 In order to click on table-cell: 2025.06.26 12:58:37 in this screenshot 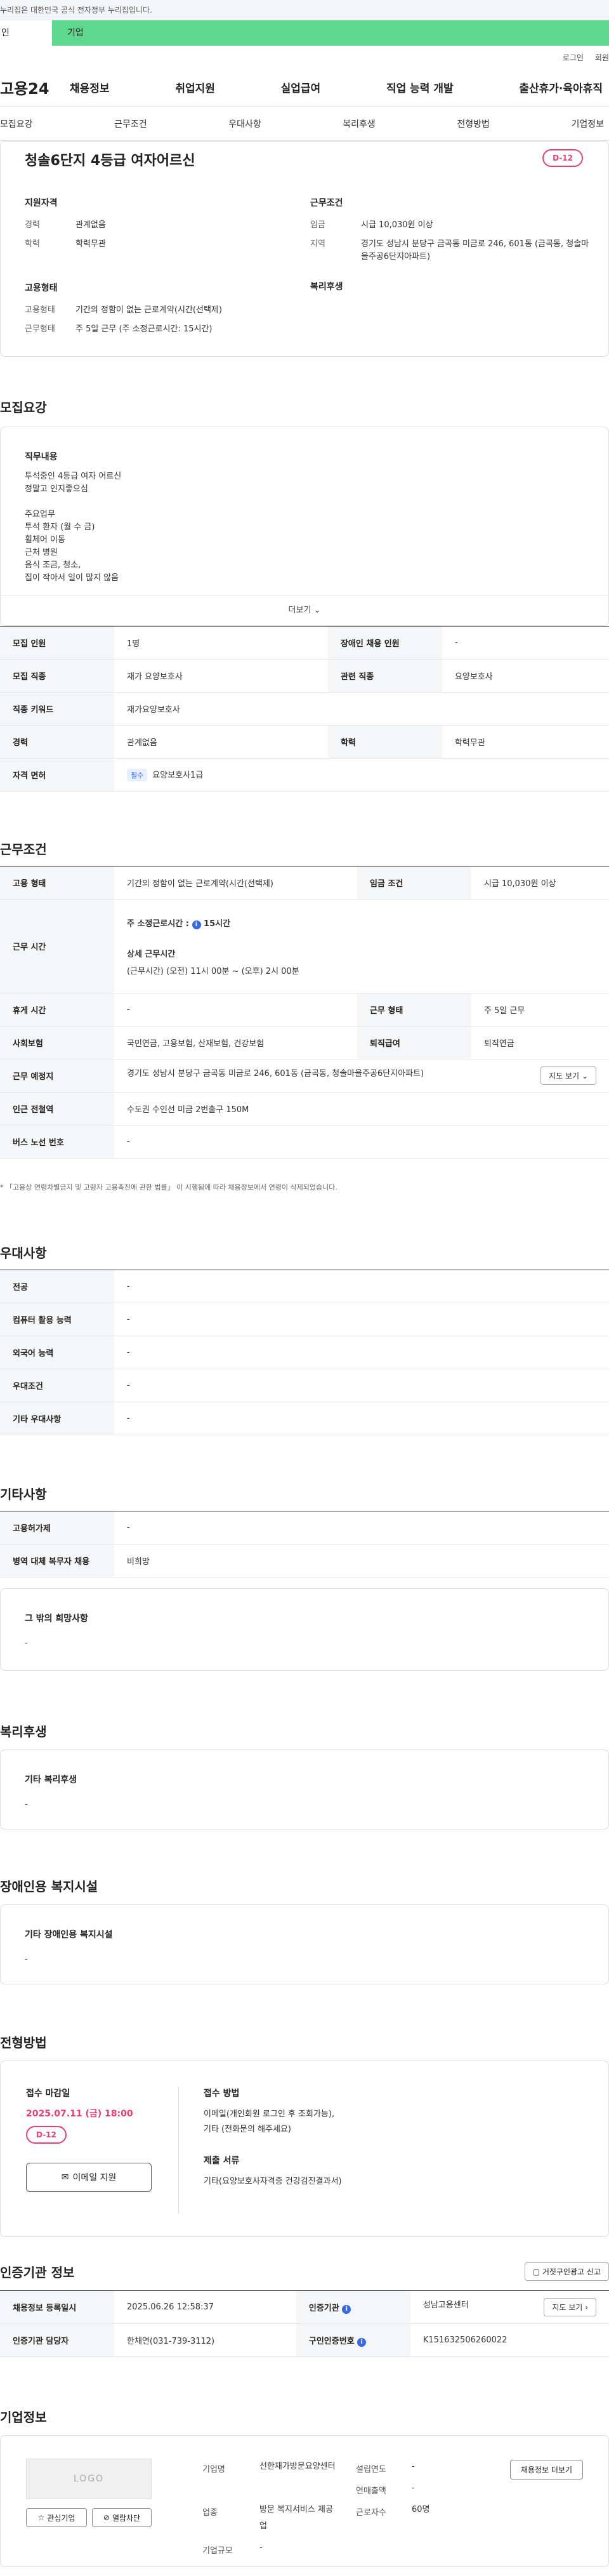, I will do `click(205, 2307)`.